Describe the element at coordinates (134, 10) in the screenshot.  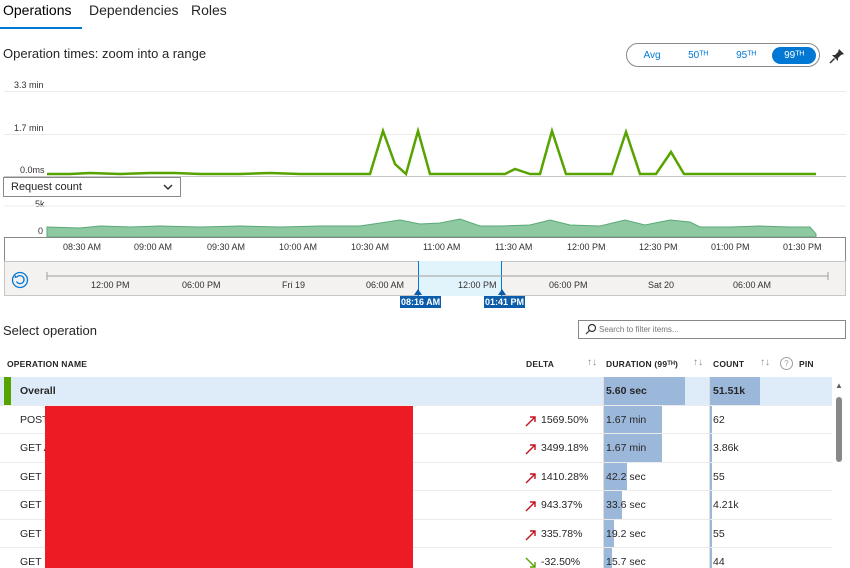
I see `tab-dependencies: Dependencies` at that location.